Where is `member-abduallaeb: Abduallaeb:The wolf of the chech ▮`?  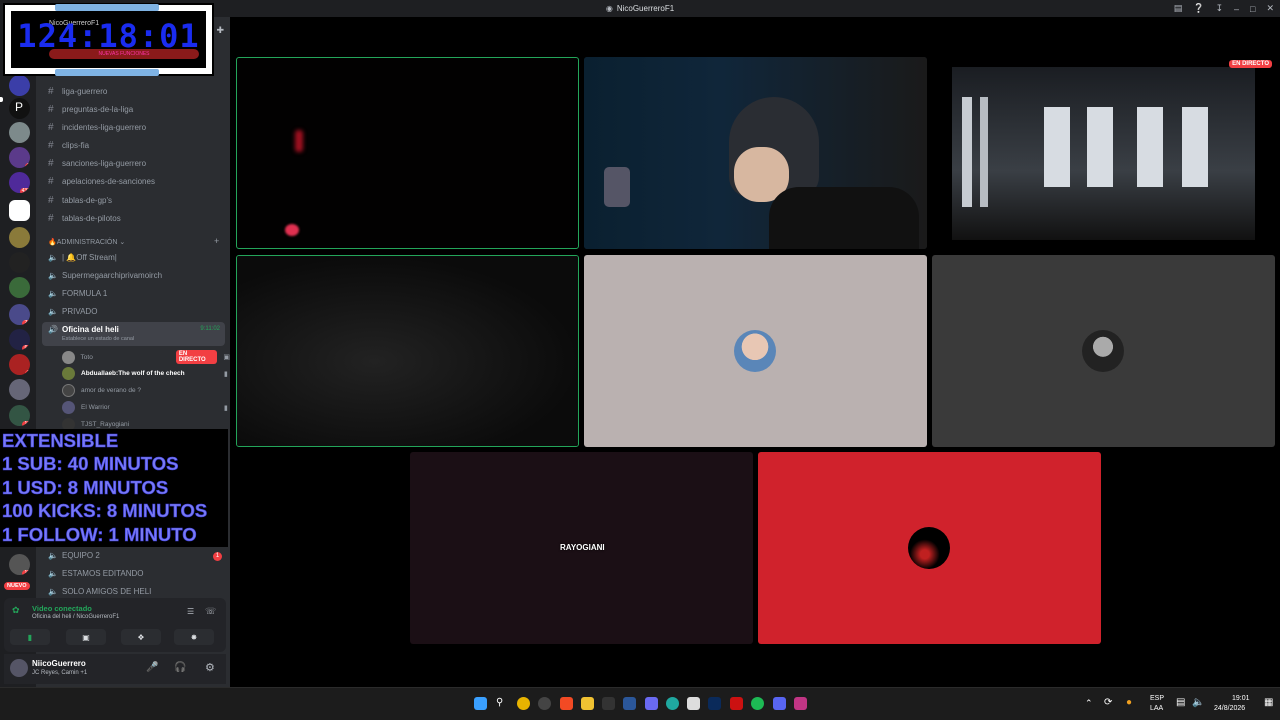
member-abduallaeb: Abduallaeb:The wolf of the chech ▮ is located at coordinates (145, 373).